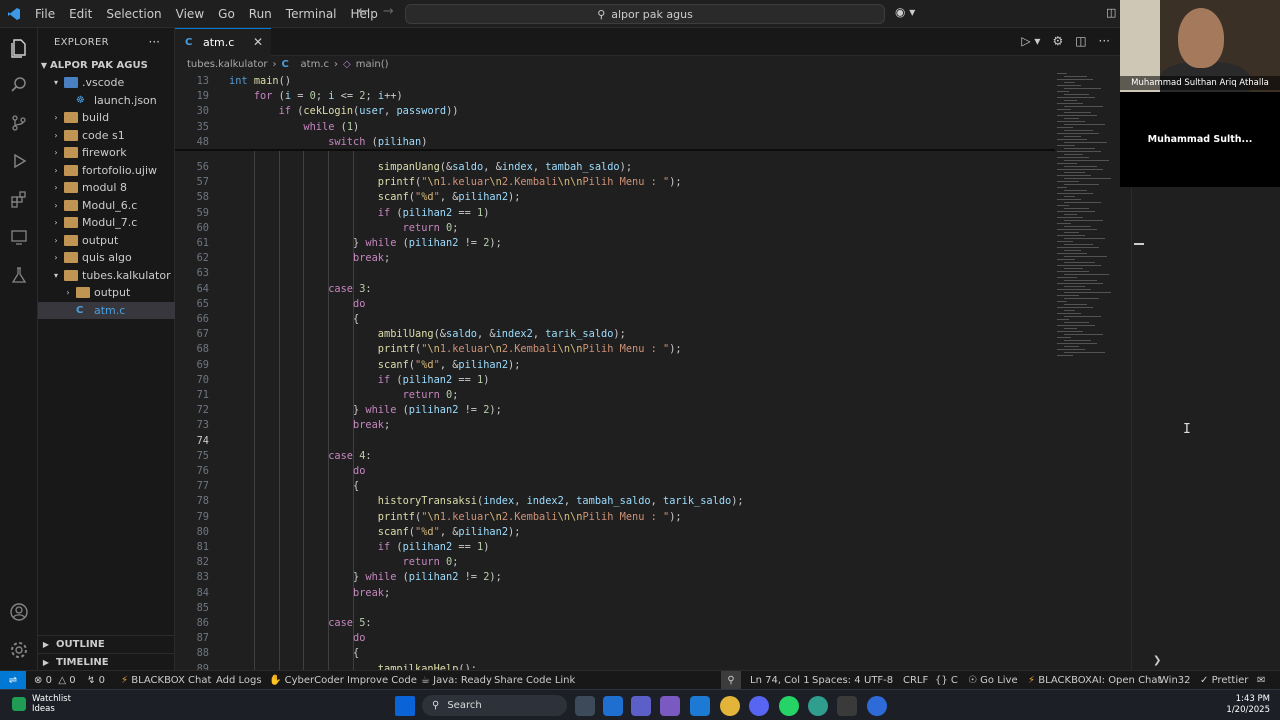 The height and width of the screenshot is (720, 1280). What do you see at coordinates (759, 706) in the screenshot?
I see `discord-icon` at bounding box center [759, 706].